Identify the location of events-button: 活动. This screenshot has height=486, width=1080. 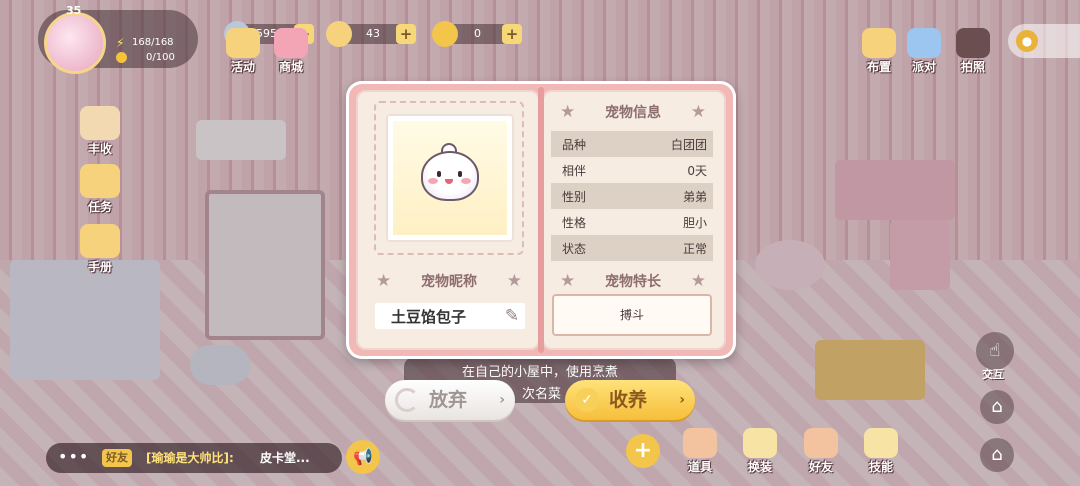
(243, 51).